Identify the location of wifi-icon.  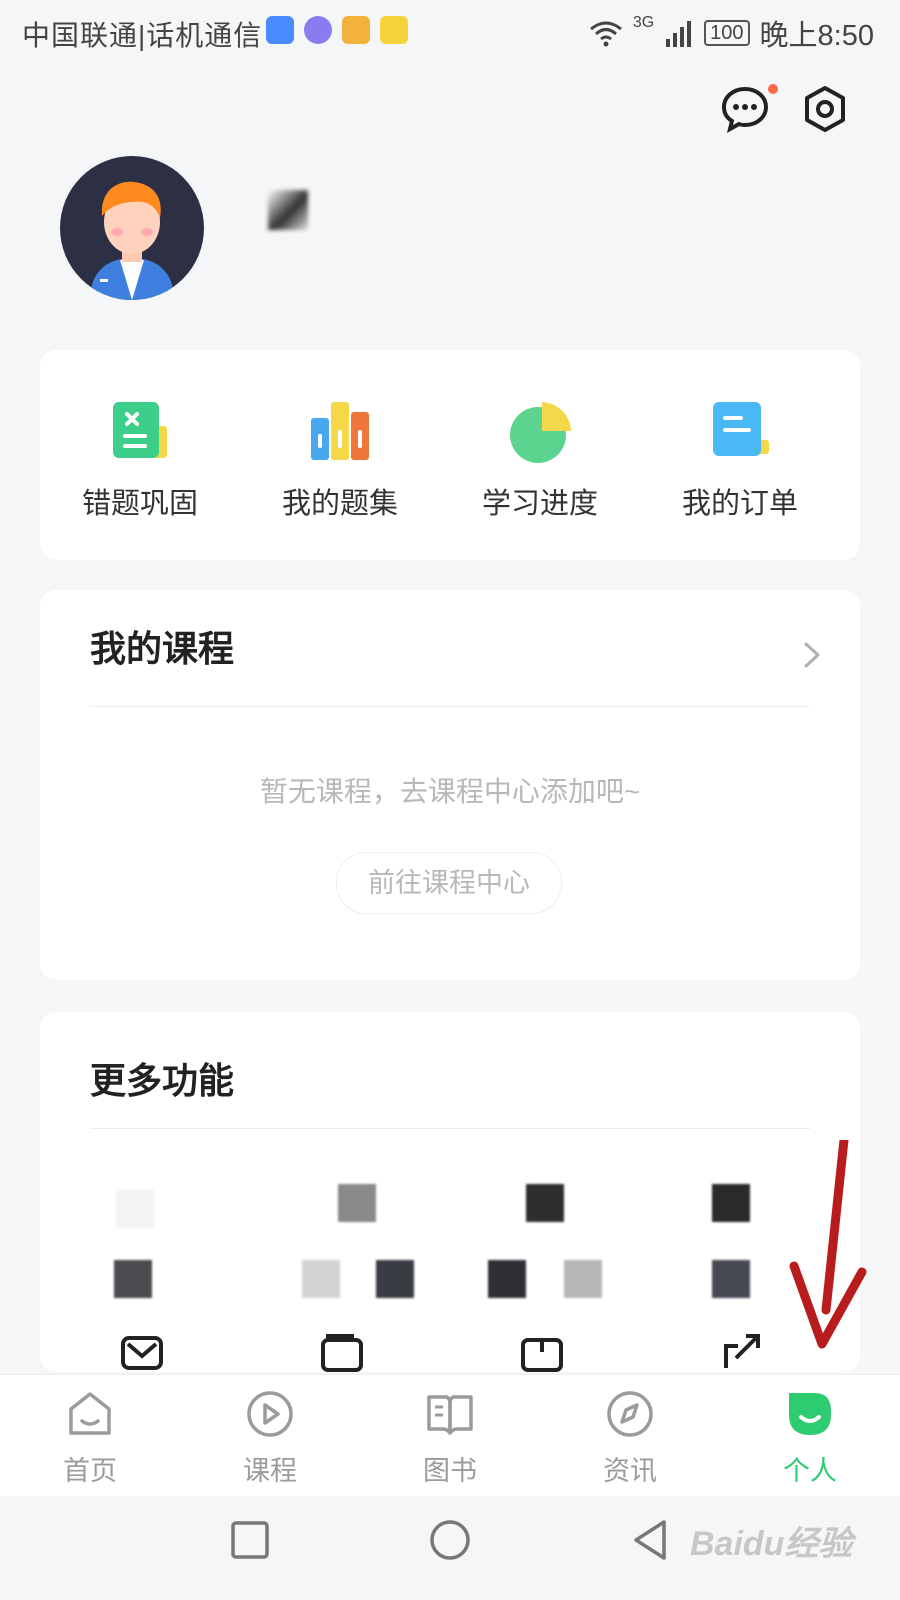
(605, 34).